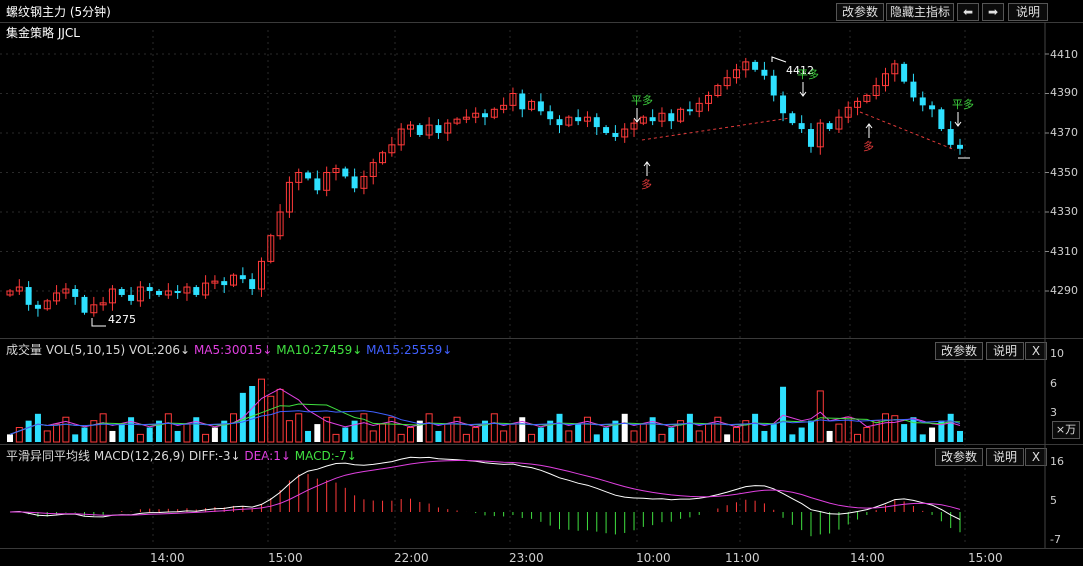 The height and width of the screenshot is (566, 1083). Describe the element at coordinates (968, 12) in the screenshot. I see `prev-arrow-button: ⬅` at that location.